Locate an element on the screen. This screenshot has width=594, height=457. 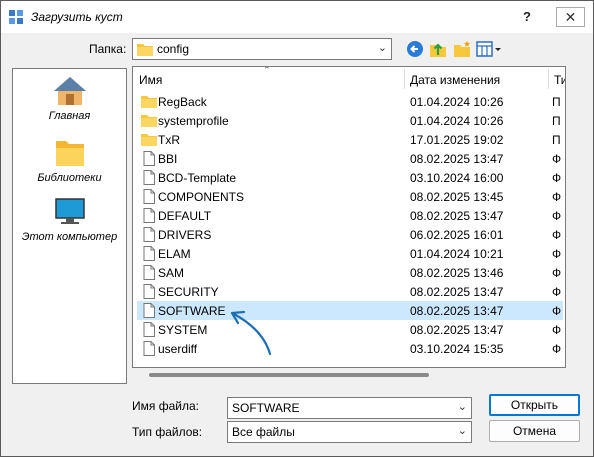
place-label: Главная is located at coordinates (69, 116).